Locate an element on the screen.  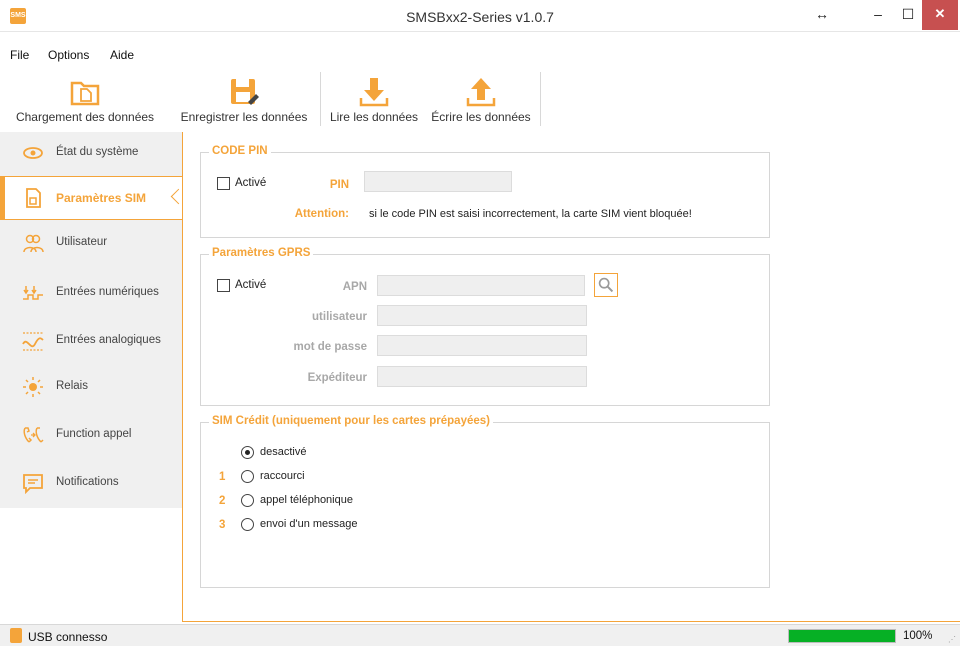
credit-option-number: 3 is located at coordinates (222, 525).